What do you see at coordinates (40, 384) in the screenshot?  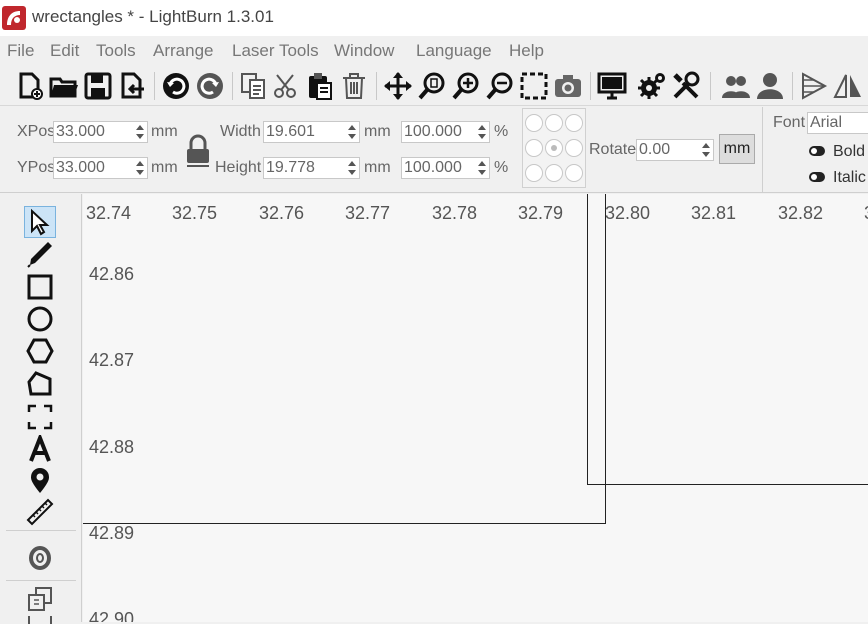 I see `custom-shape-icon` at bounding box center [40, 384].